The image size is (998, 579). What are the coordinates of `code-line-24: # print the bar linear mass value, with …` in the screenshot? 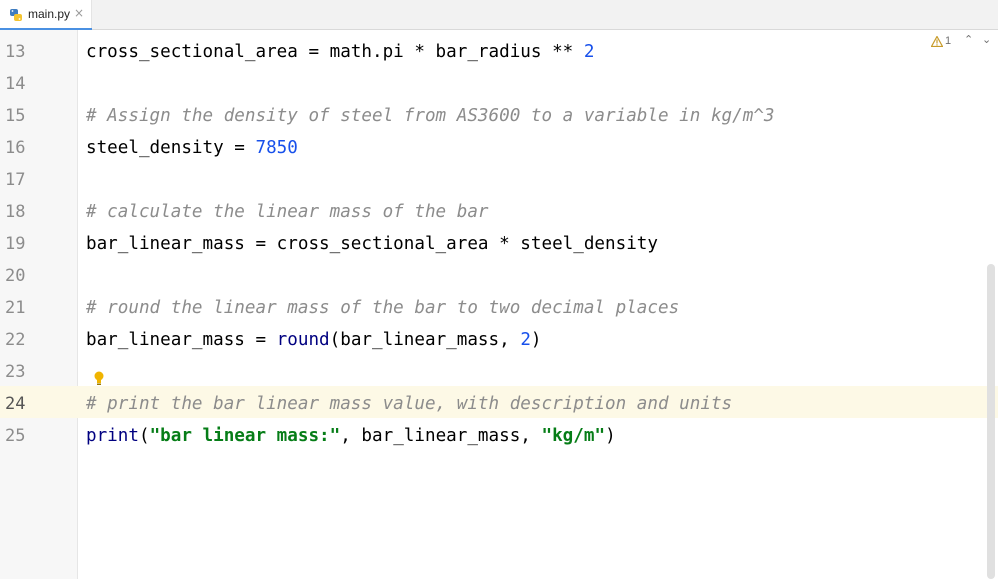 It's located at (536, 404).